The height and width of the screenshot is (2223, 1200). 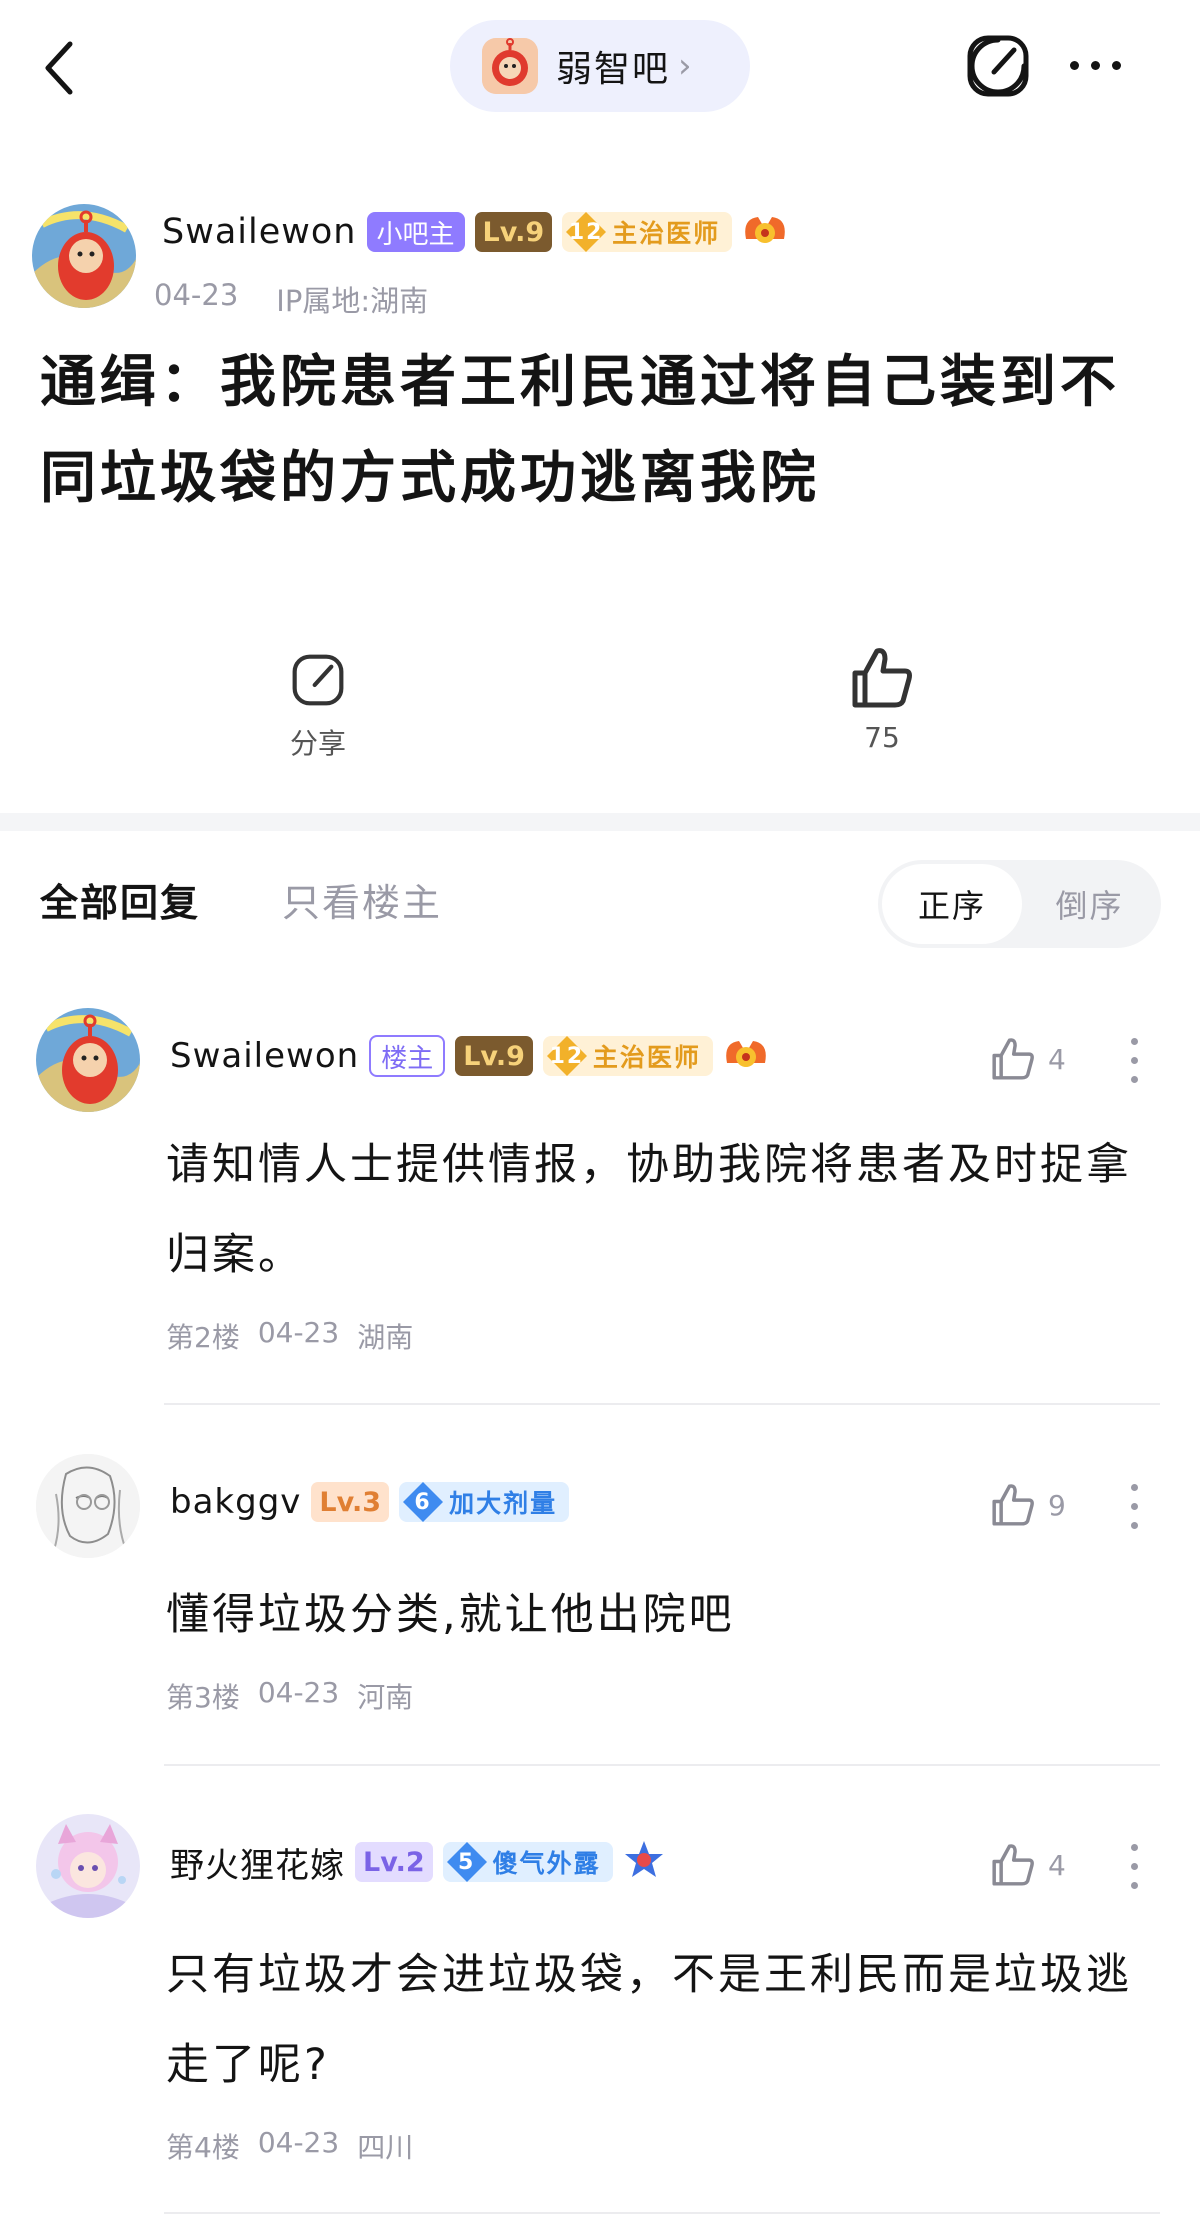 What do you see at coordinates (1089, 904) in the screenshot?
I see `sort-desc-button: 倒序` at bounding box center [1089, 904].